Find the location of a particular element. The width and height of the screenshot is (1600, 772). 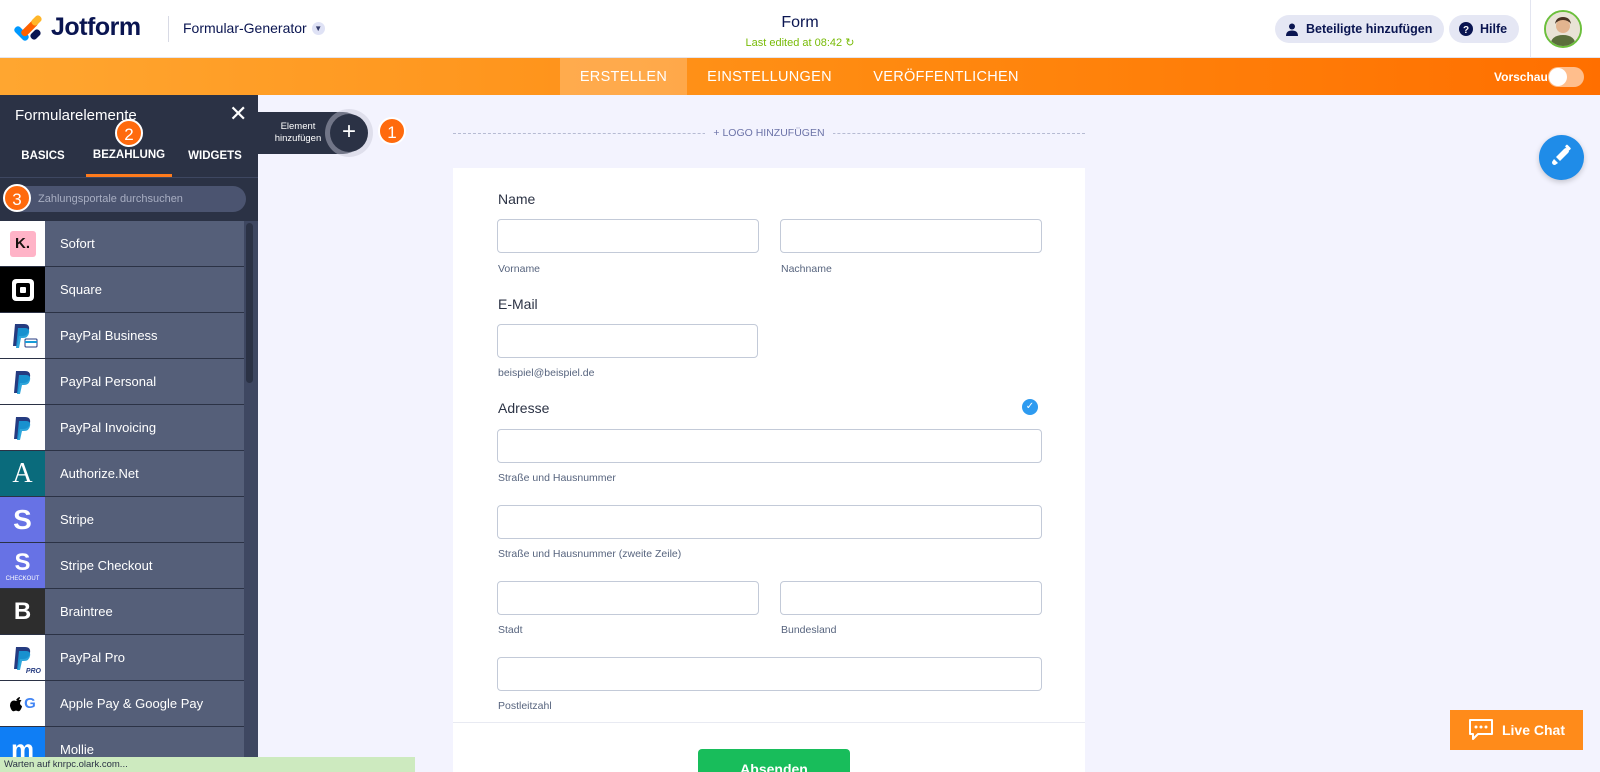

list-item: PayPal Invoicing is located at coordinates (122, 428).